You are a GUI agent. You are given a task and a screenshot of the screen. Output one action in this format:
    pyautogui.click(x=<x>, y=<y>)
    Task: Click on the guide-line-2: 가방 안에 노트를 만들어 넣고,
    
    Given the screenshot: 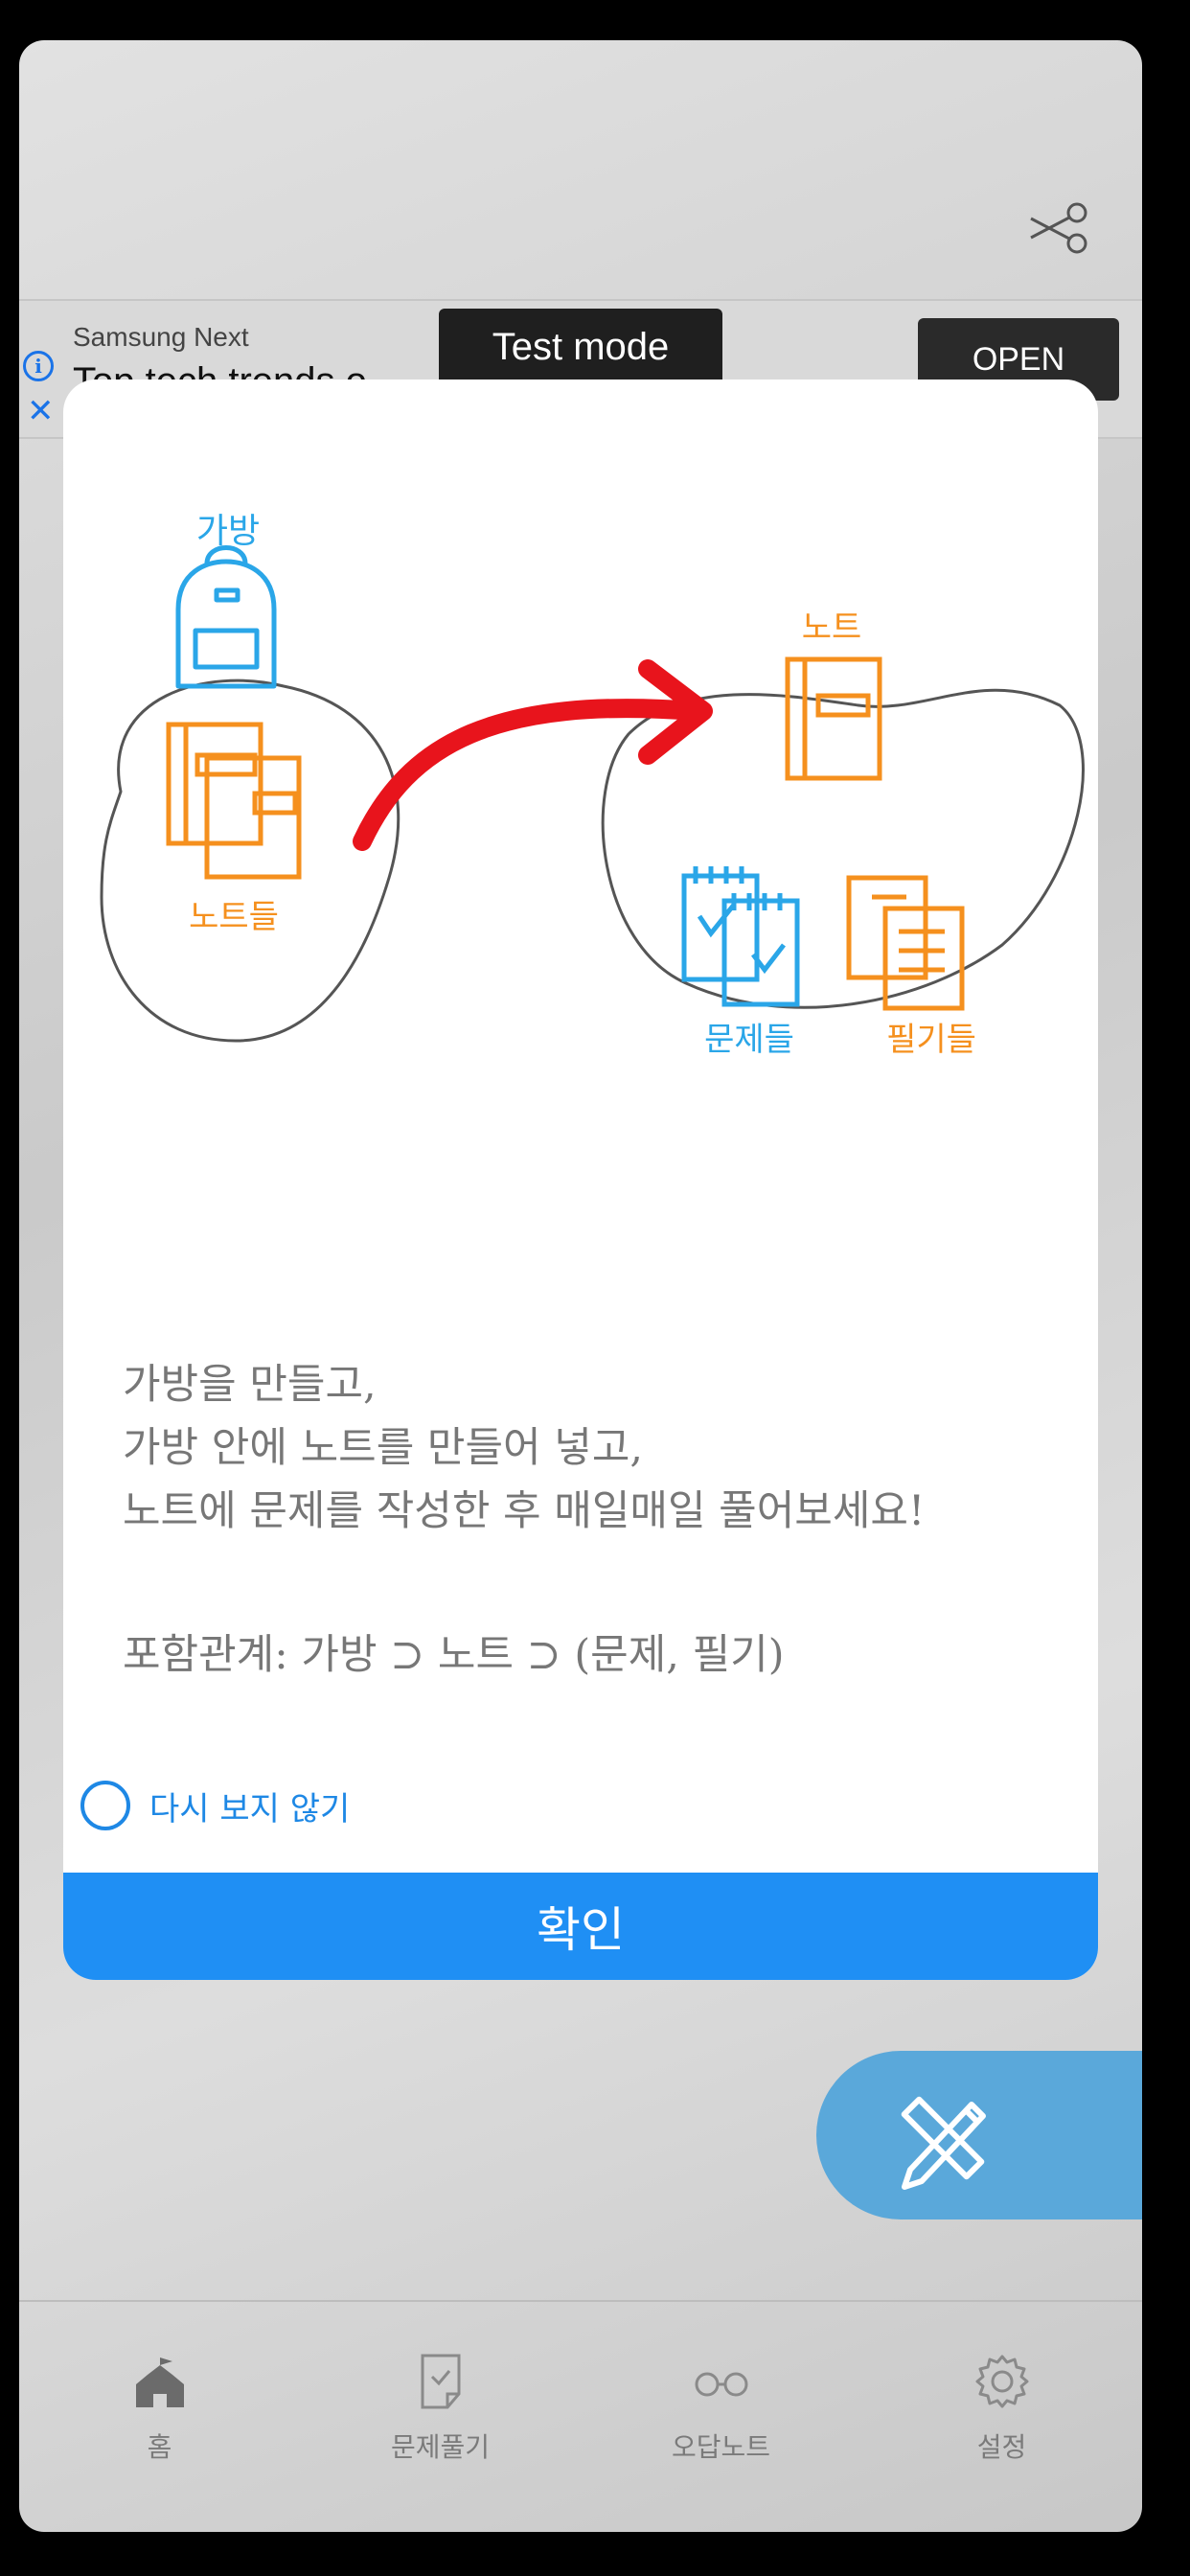 What is the action you would take?
    pyautogui.click(x=383, y=1448)
    